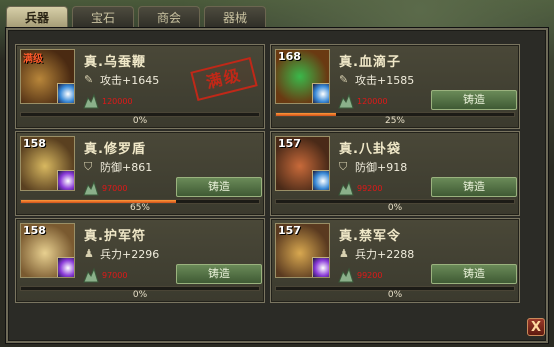 The image size is (554, 347). I want to click on item-name: 真.血滴子, so click(370, 62).